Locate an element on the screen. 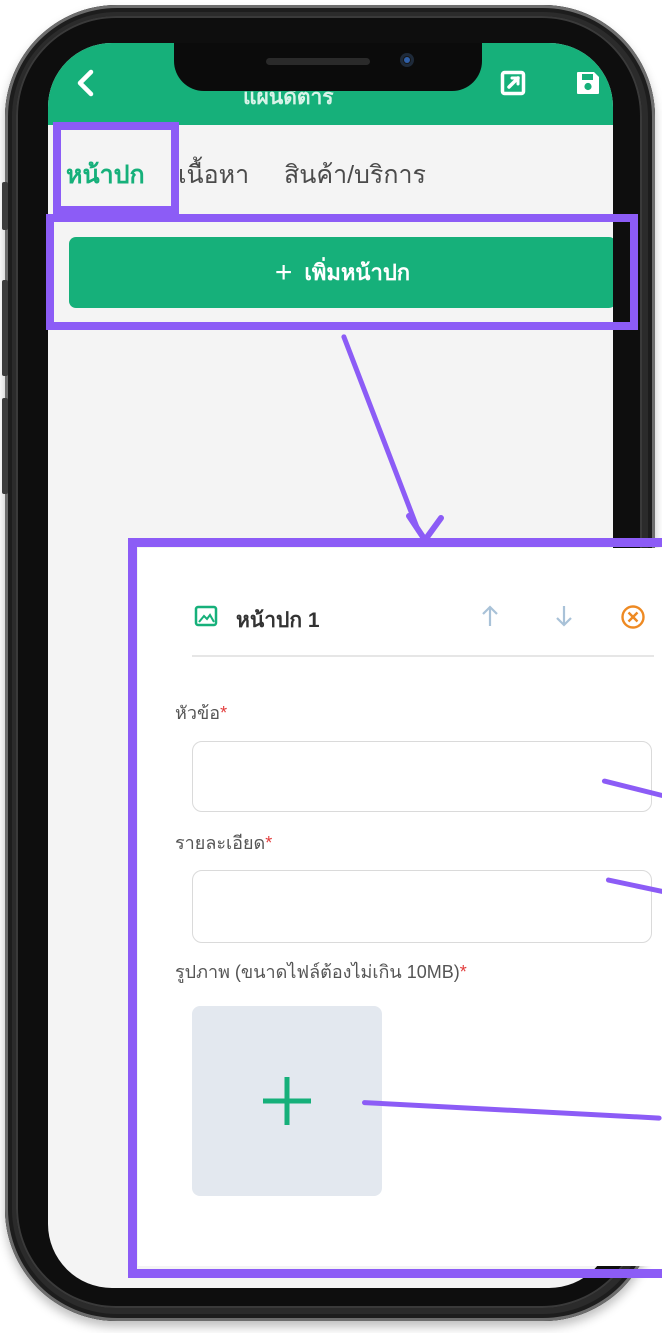 This screenshot has width=662, height=1333. highlight-add-button is located at coordinates (342, 272).